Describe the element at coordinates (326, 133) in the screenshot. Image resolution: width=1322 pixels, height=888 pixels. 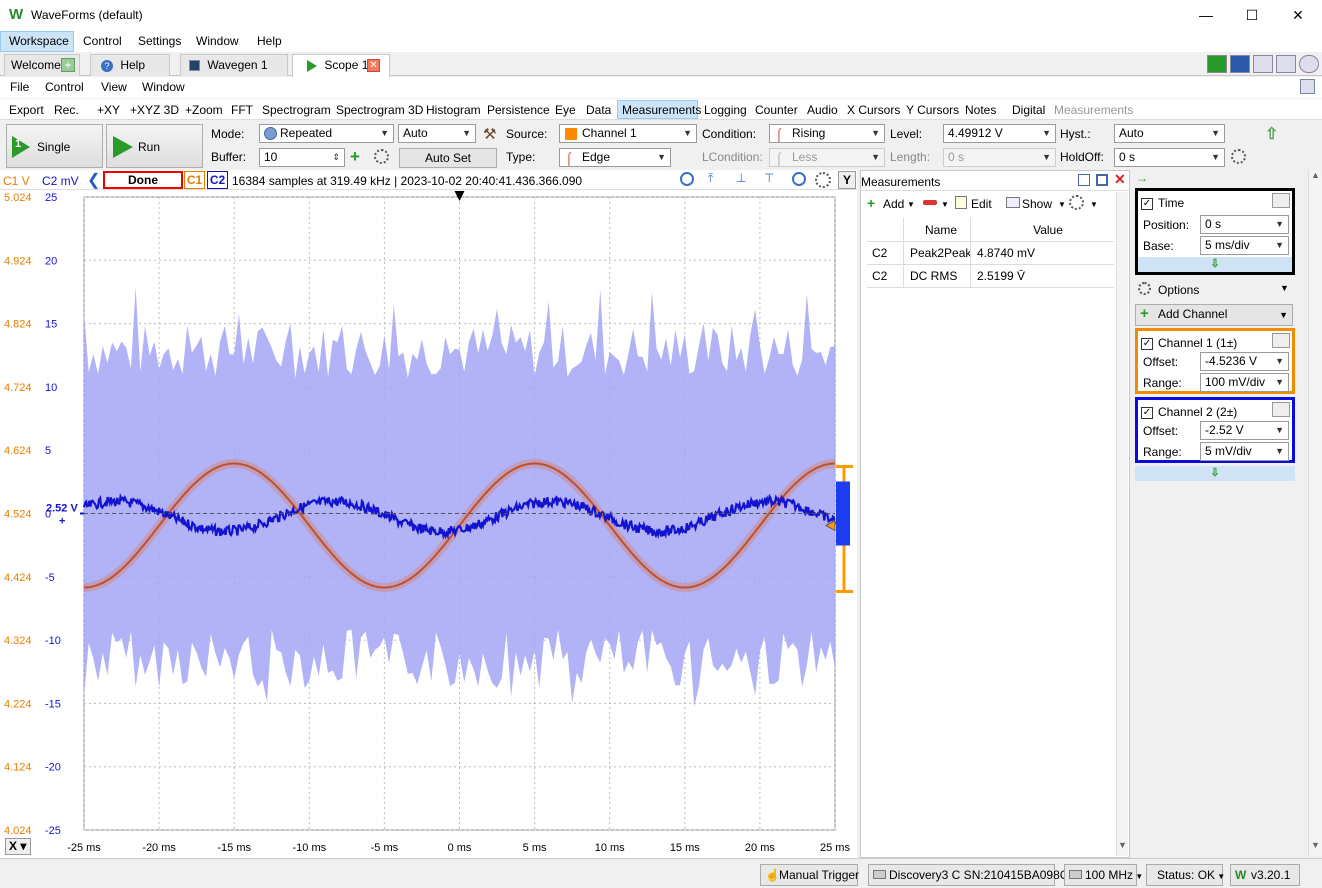
I see `mode-select: Repeated ▼` at that location.